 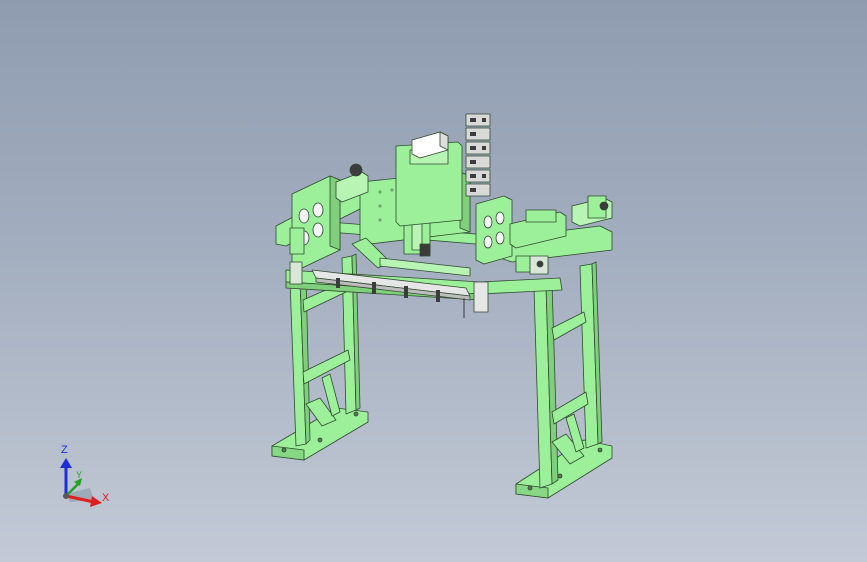 I want to click on z-label: Z, so click(x=64, y=450).